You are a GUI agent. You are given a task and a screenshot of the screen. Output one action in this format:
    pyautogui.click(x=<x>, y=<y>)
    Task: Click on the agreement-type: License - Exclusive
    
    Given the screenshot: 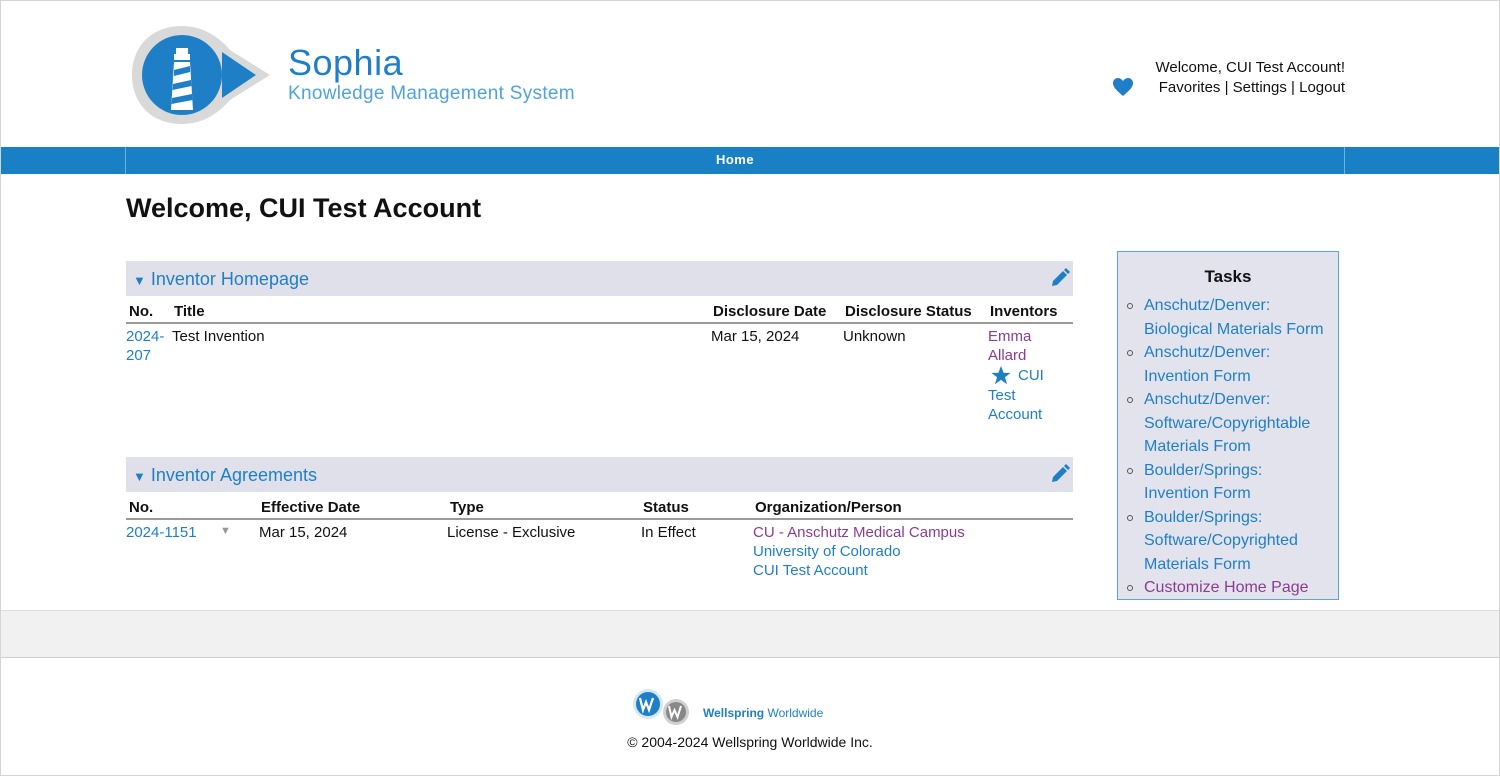 What is the action you would take?
    pyautogui.click(x=511, y=532)
    